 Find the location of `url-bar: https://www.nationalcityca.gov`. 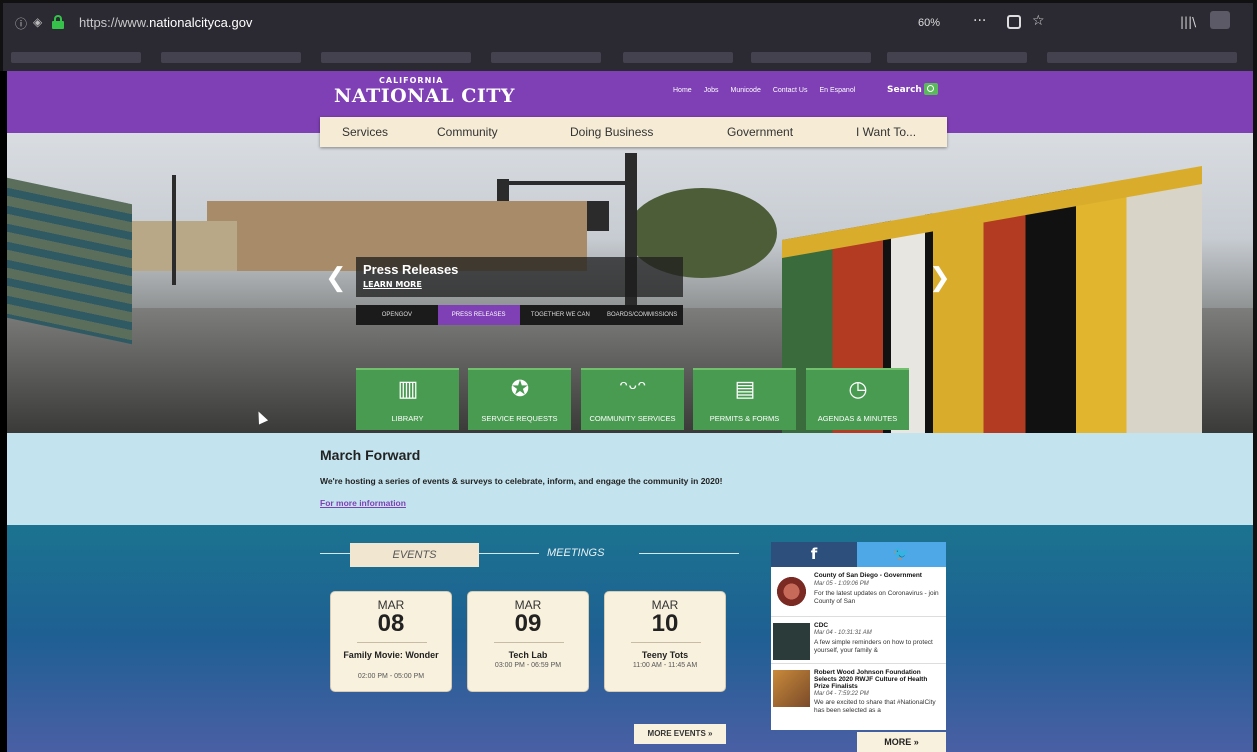

url-bar: https://www.nationalcityca.gov is located at coordinates (165, 22).